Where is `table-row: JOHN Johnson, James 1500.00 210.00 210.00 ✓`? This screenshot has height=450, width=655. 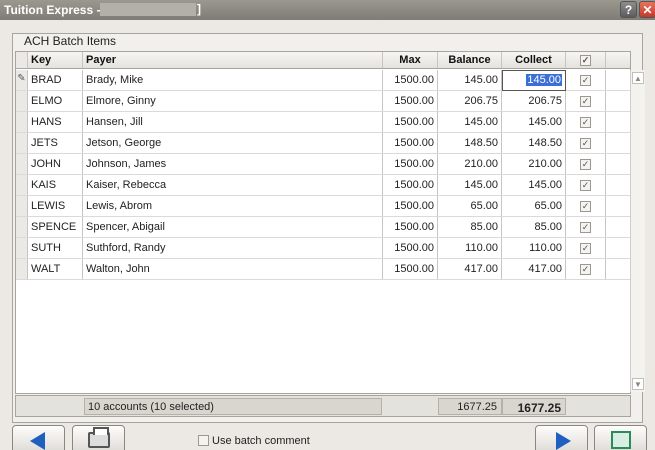
table-row: JOHN Johnson, James 1500.00 210.00 210.00 ✓ is located at coordinates (323, 164).